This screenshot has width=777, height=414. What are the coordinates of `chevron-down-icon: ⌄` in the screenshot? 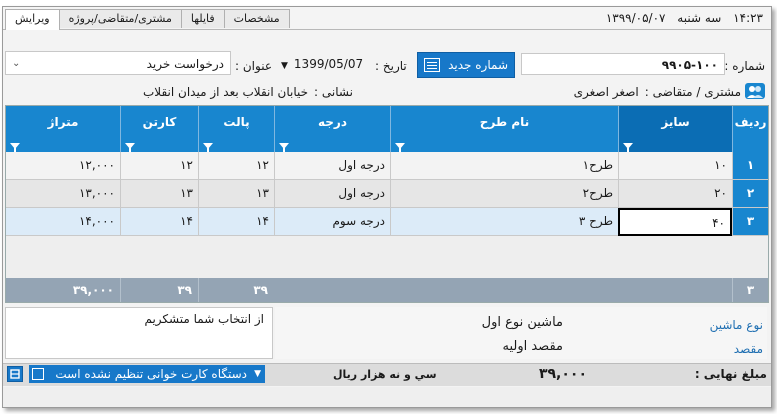 It's located at (16, 64).